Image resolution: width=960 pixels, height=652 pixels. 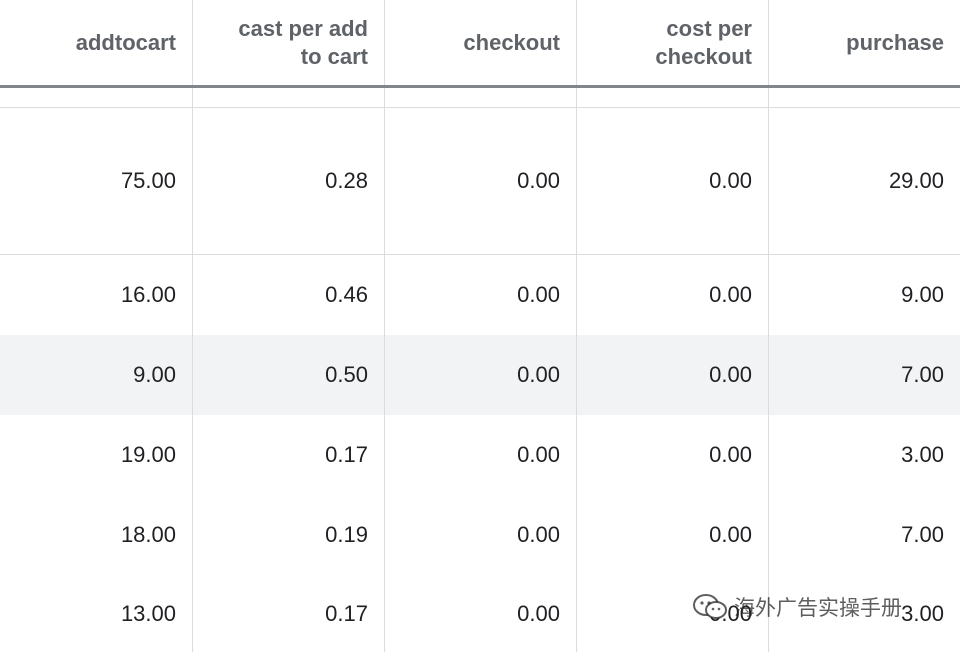 I want to click on table-row: 13.00 0.17 0.00 0.00 3.00, so click(x=480, y=613).